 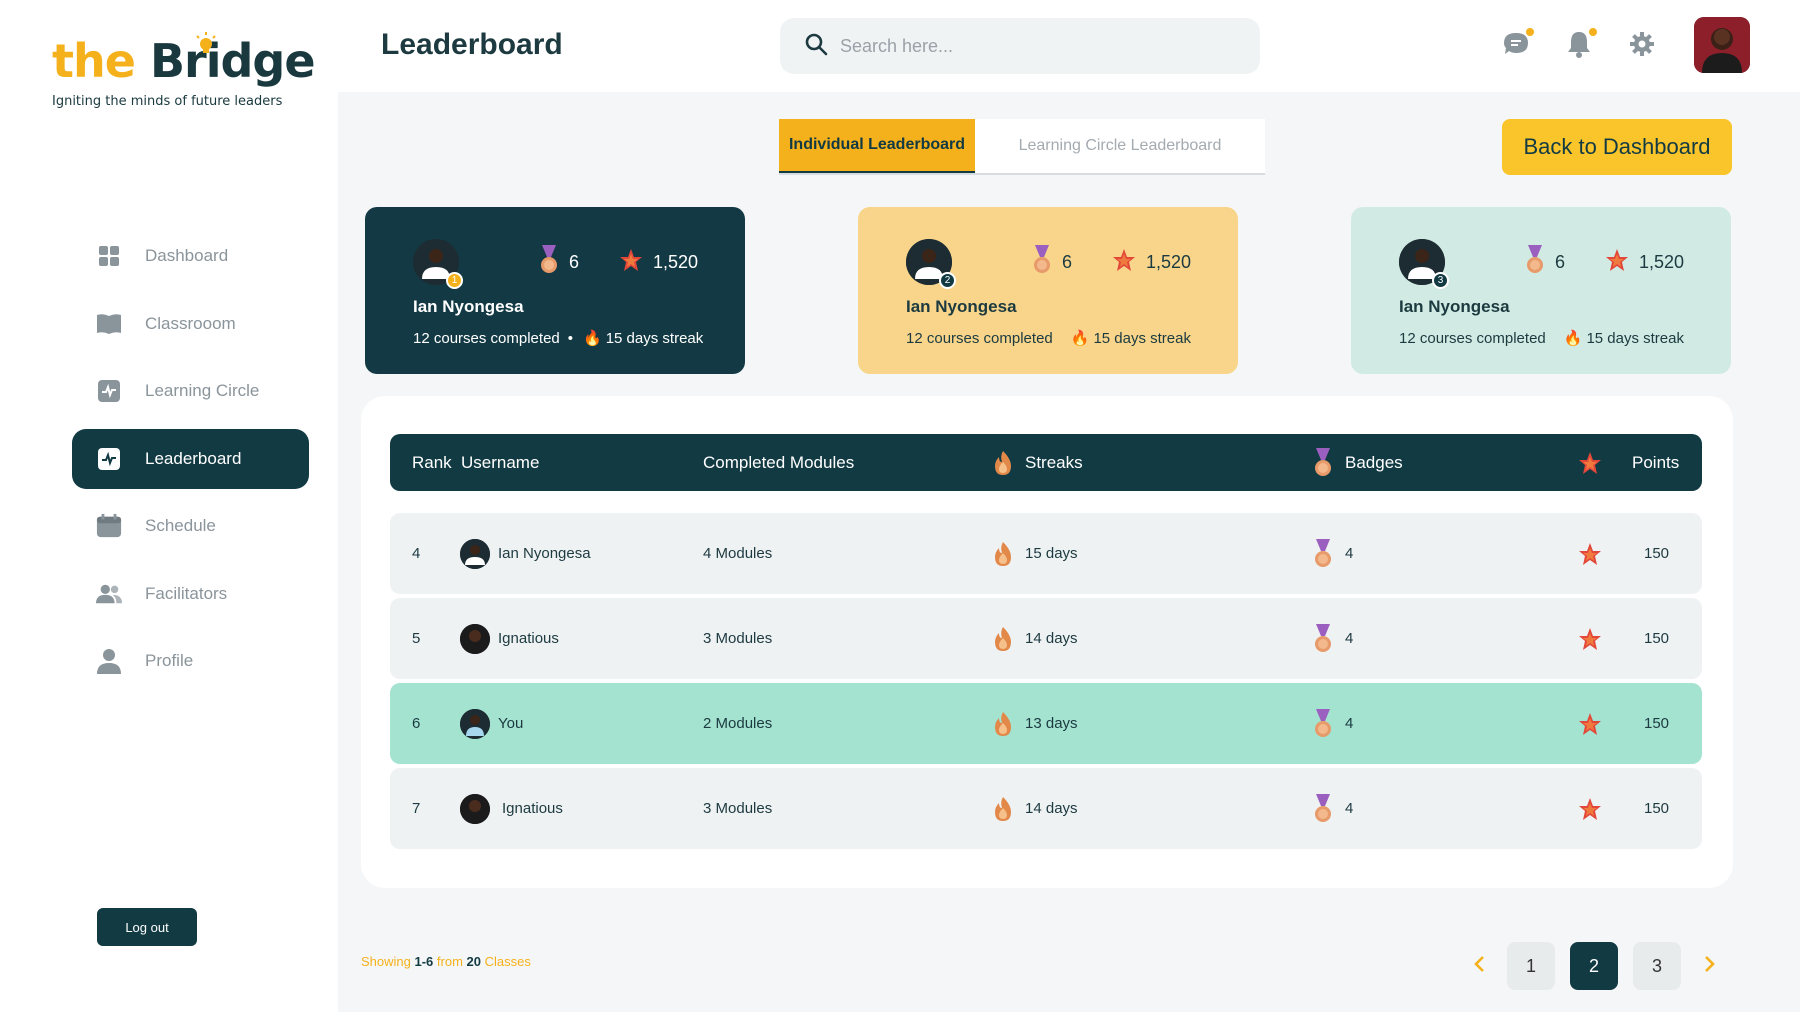 I want to click on settings-button, so click(x=1642, y=46).